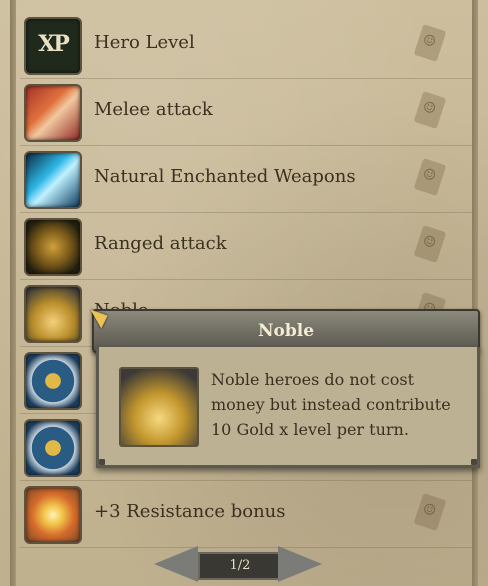 Image resolution: width=488 pixels, height=586 pixels. I want to click on resistance-bonus-icon, so click(53, 515).